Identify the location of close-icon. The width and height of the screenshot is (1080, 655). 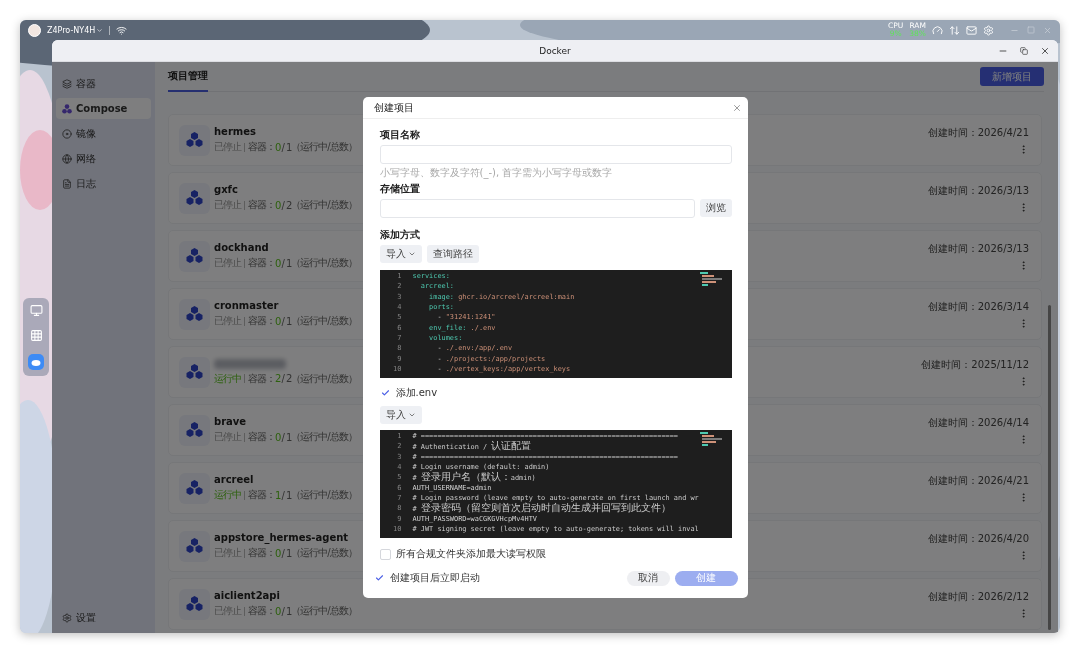
(1045, 51).